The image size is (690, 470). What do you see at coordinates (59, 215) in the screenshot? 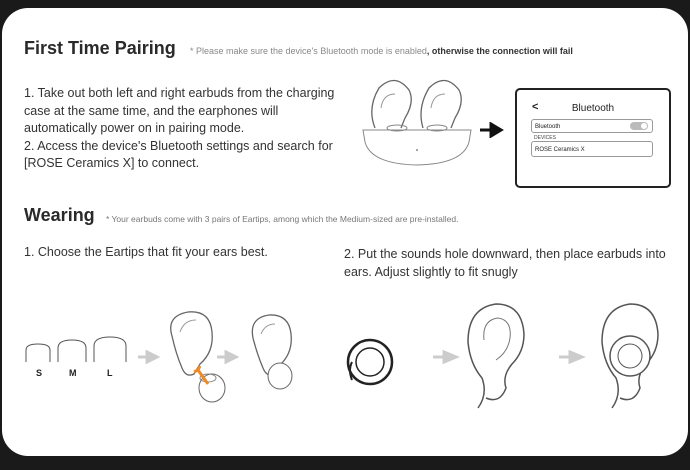
I see `wearing-title: Wearing` at bounding box center [59, 215].